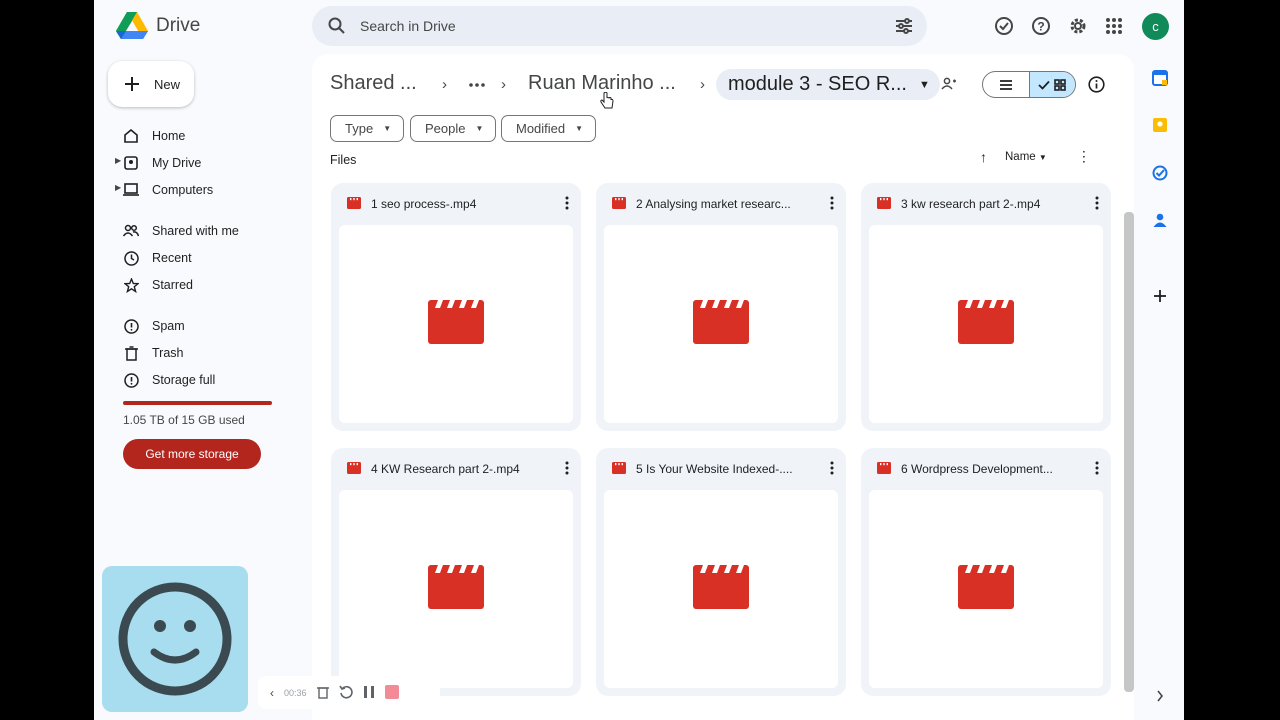 Image resolution: width=1280 pixels, height=720 pixels. What do you see at coordinates (1160, 125) in the screenshot?
I see `keep-icon` at bounding box center [1160, 125].